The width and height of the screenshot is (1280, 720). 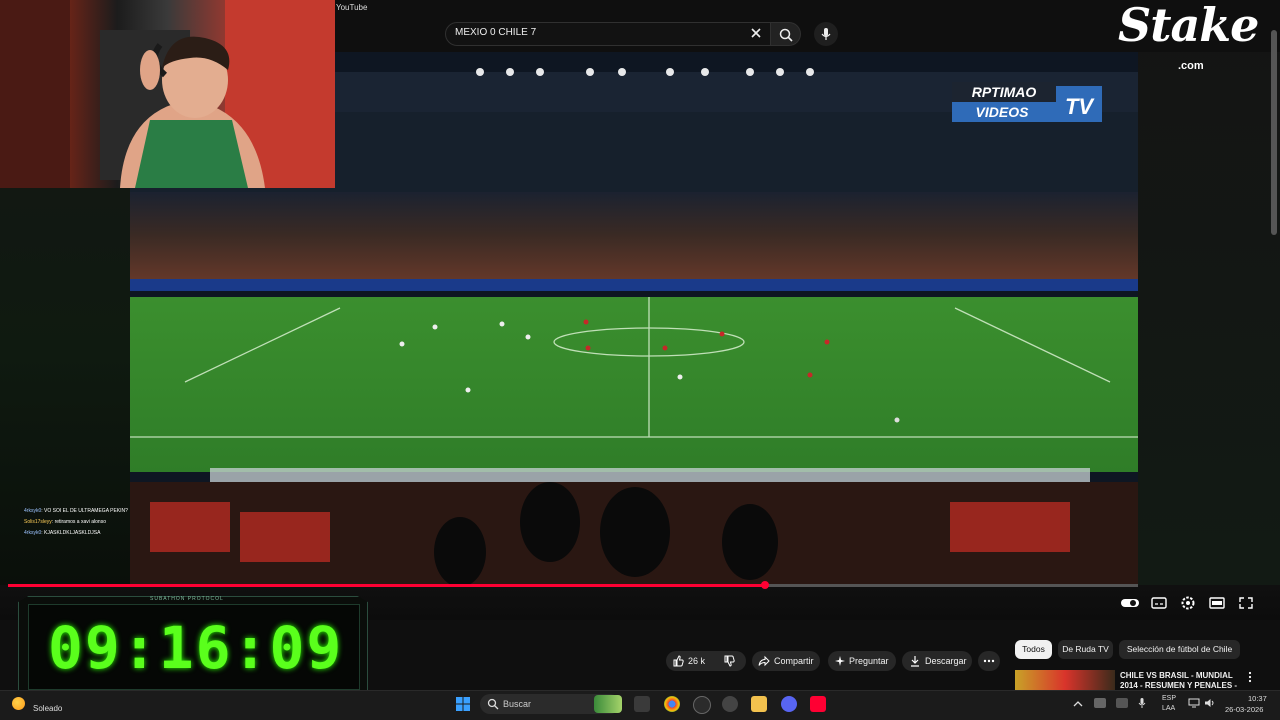 What do you see at coordinates (706, 661) in the screenshot?
I see `like-dislike-group: 26 k` at bounding box center [706, 661].